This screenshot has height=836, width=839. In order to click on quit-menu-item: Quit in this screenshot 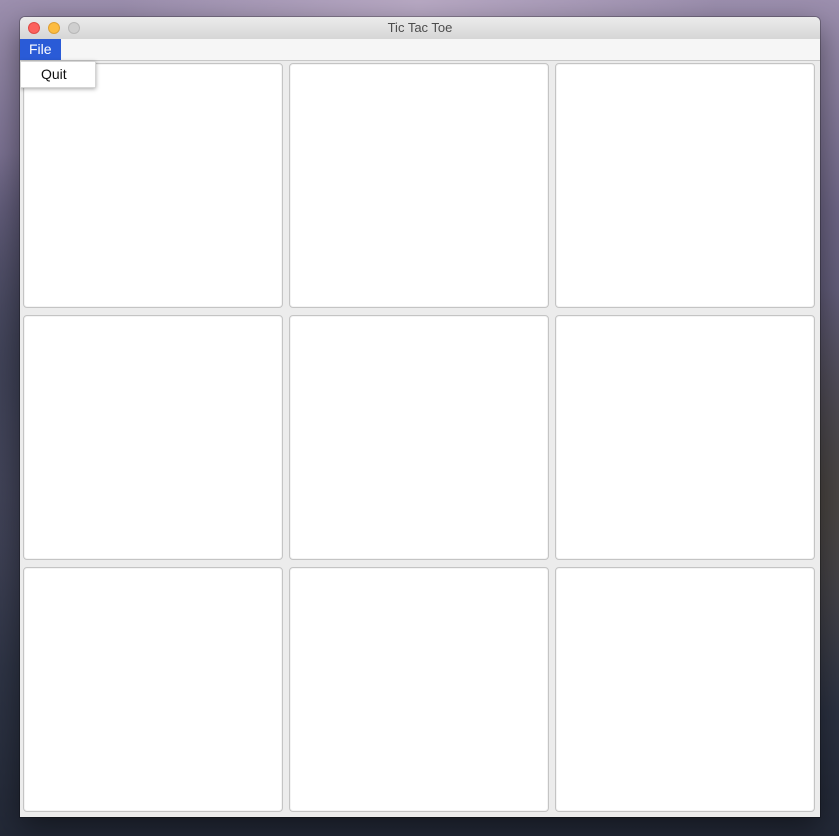, I will do `click(58, 74)`.